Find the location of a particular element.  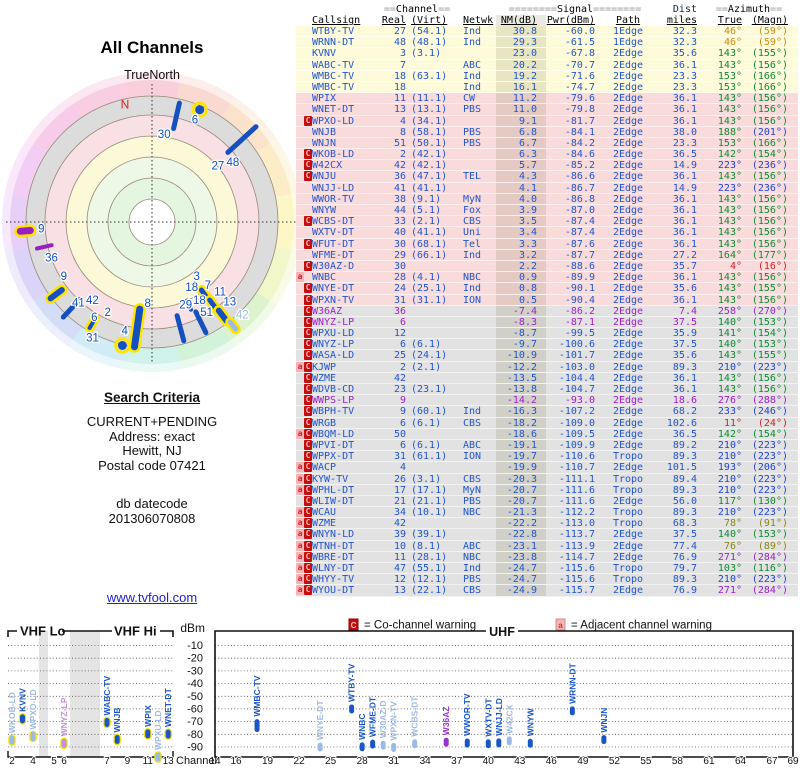

table-row: WABC-TV 7 ABC 20.2 -70.7 2Edge 36.1 143° (156°) is located at coordinates (547, 65).